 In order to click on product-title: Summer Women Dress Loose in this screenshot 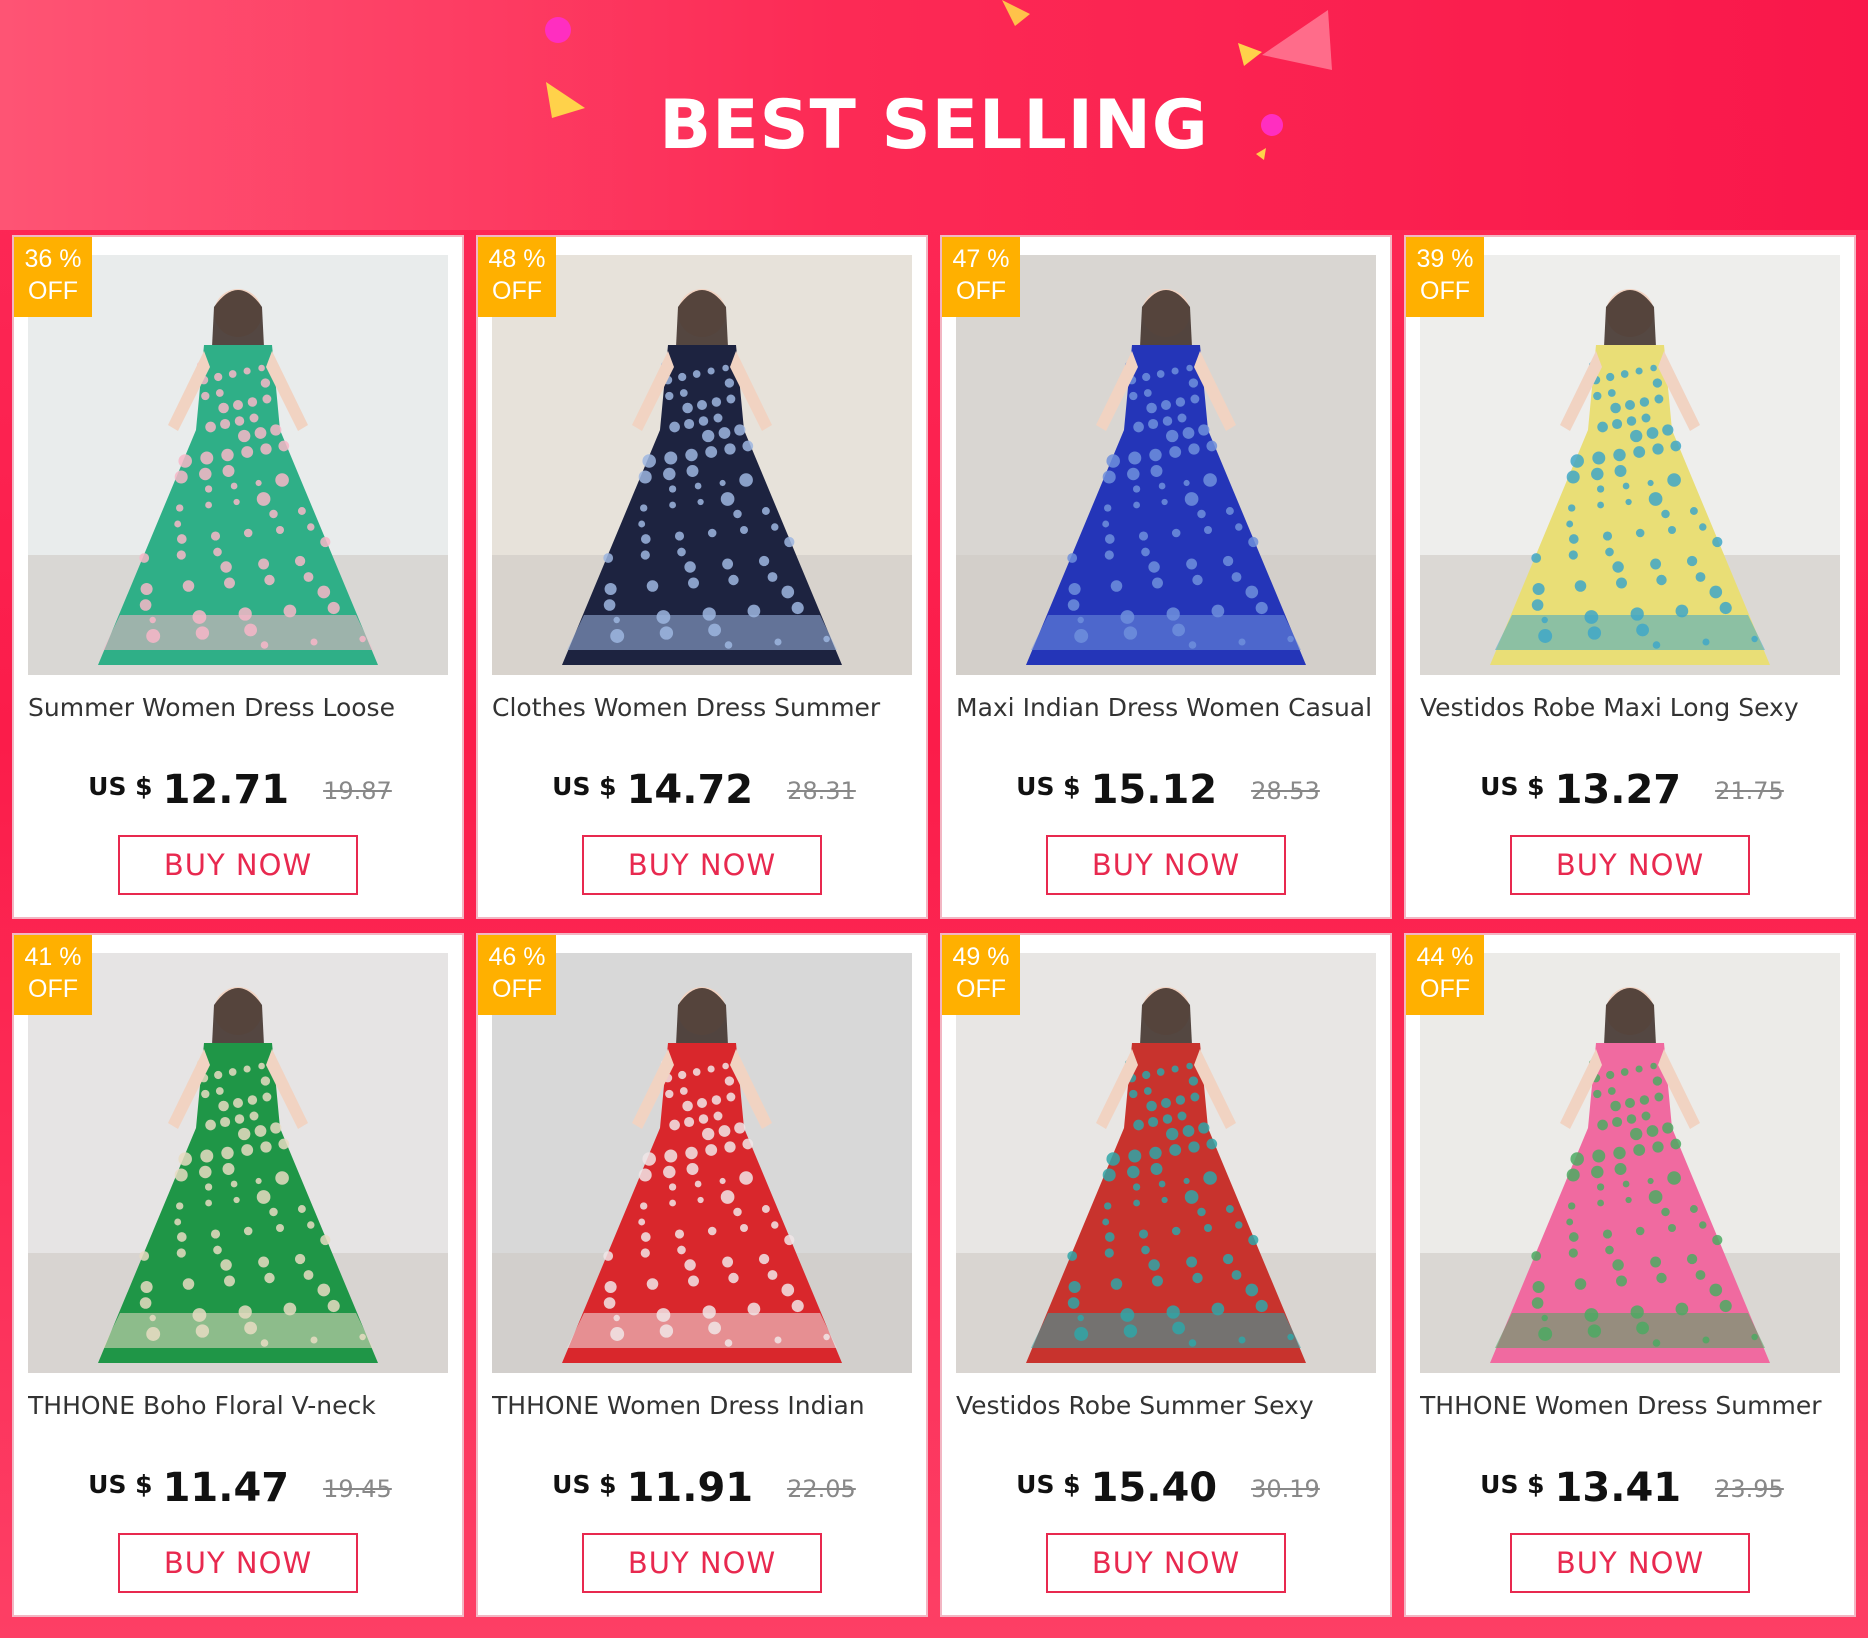, I will do `click(240, 709)`.